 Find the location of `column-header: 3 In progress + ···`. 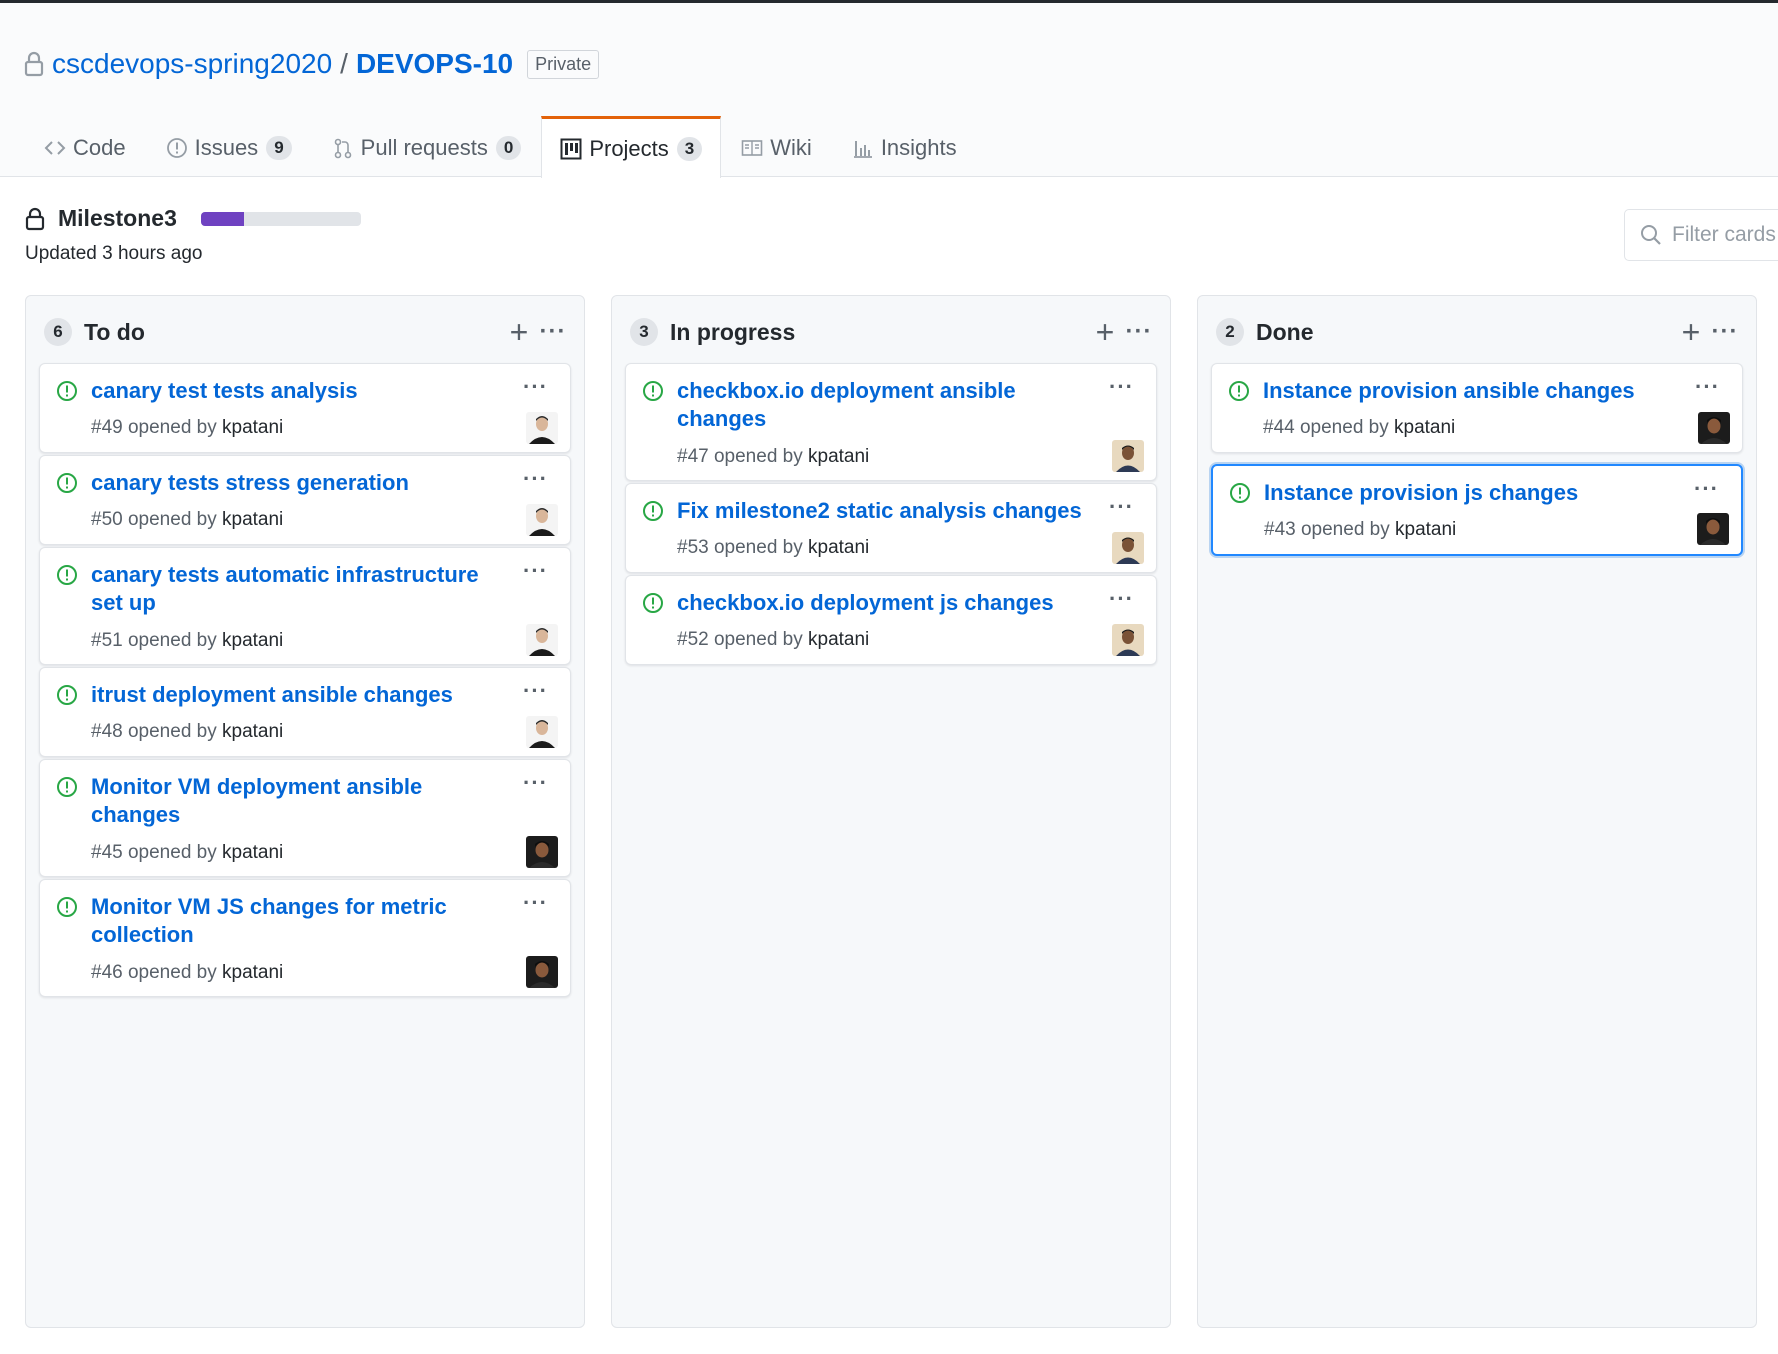

column-header: 3 In progress + ··· is located at coordinates (893, 332).